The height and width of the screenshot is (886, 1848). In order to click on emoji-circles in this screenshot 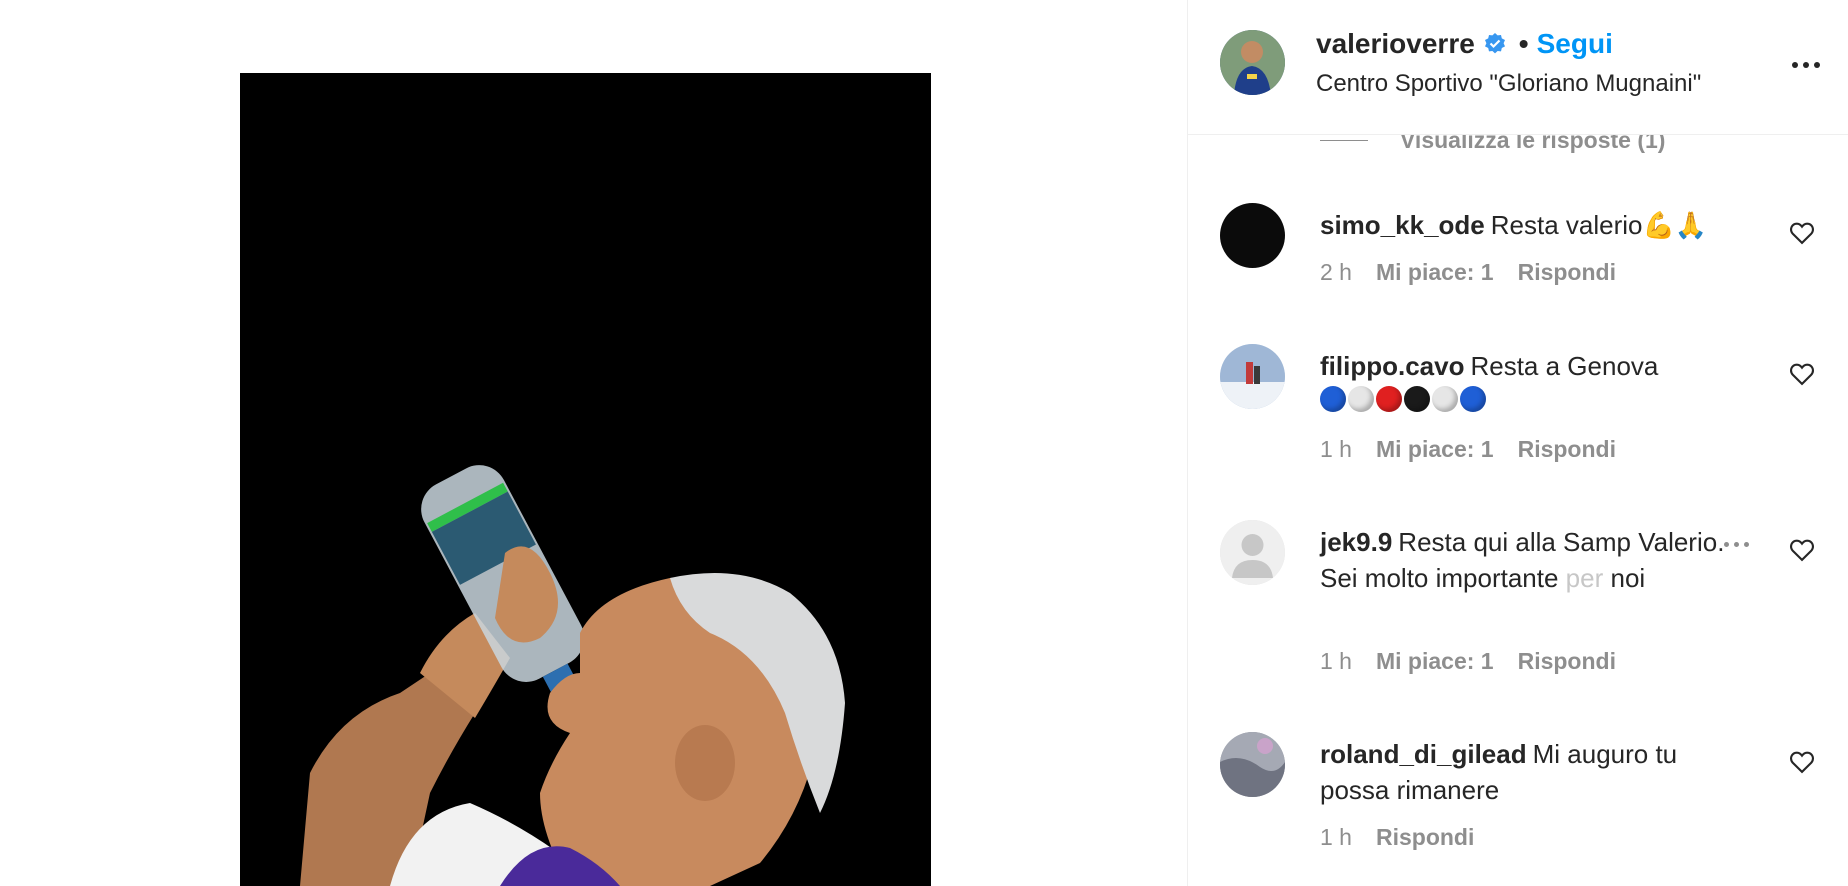, I will do `click(1535, 399)`.